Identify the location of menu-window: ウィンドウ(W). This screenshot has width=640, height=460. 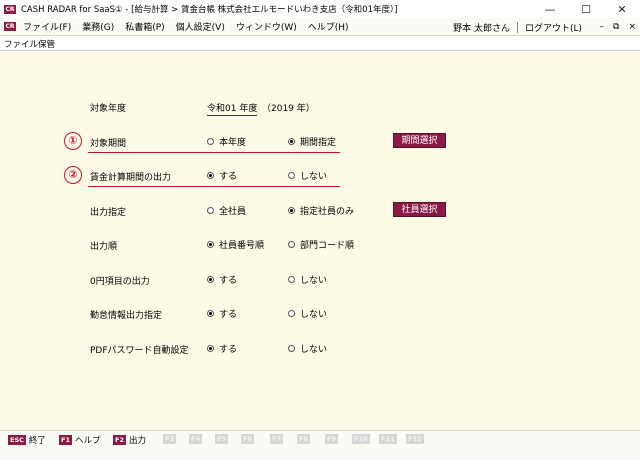
(266, 26).